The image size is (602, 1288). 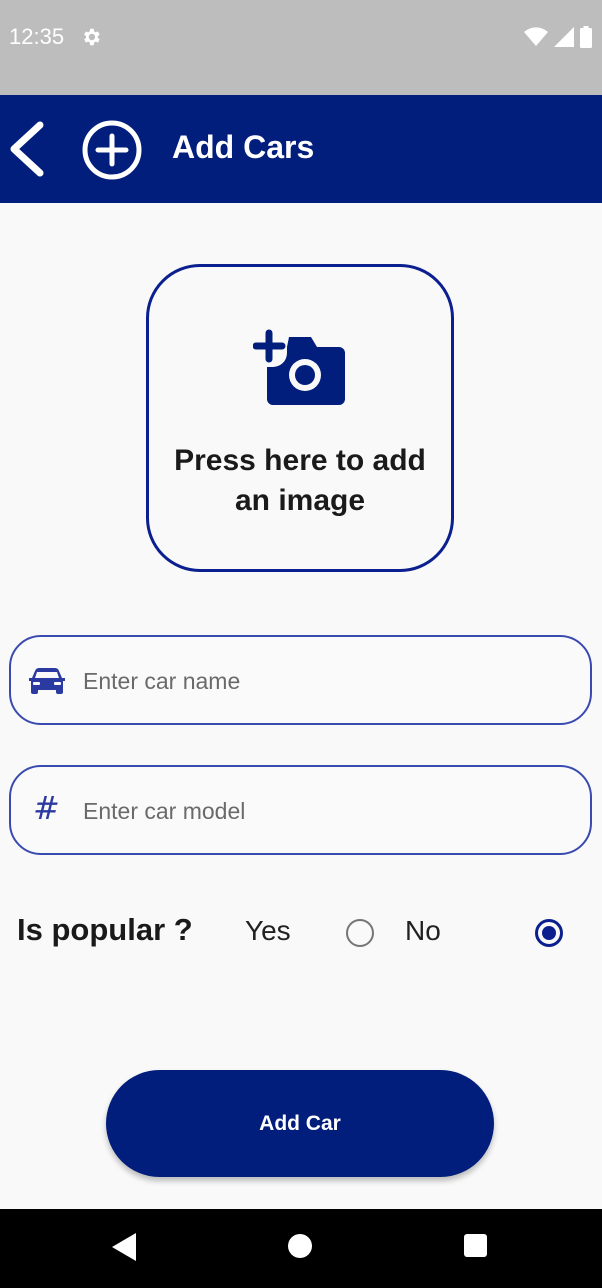 What do you see at coordinates (47, 681) in the screenshot?
I see `car-icon` at bounding box center [47, 681].